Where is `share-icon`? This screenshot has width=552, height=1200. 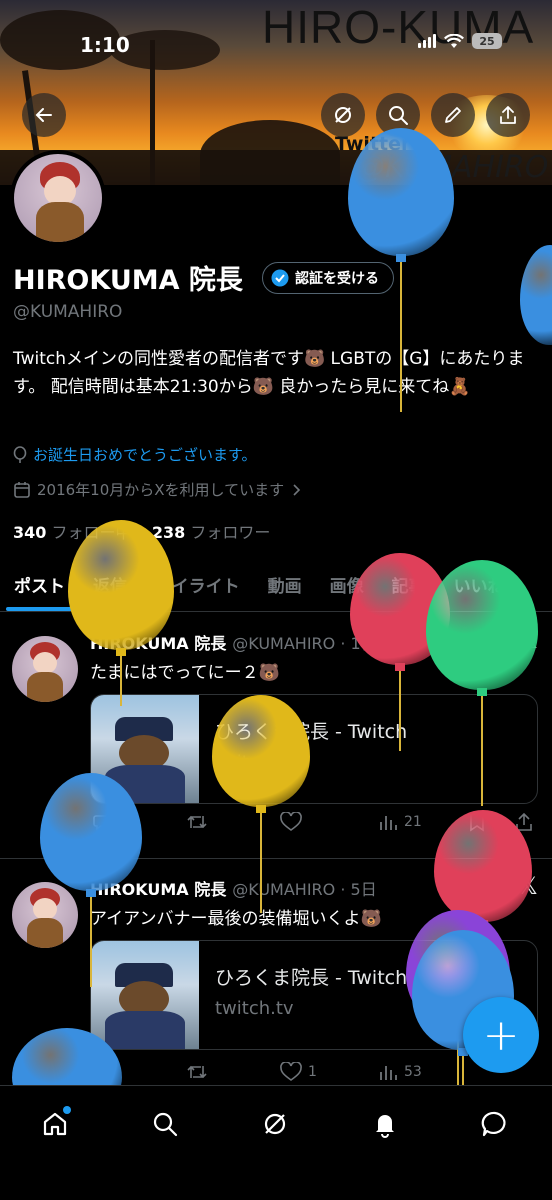 share-icon is located at coordinates (508, 115).